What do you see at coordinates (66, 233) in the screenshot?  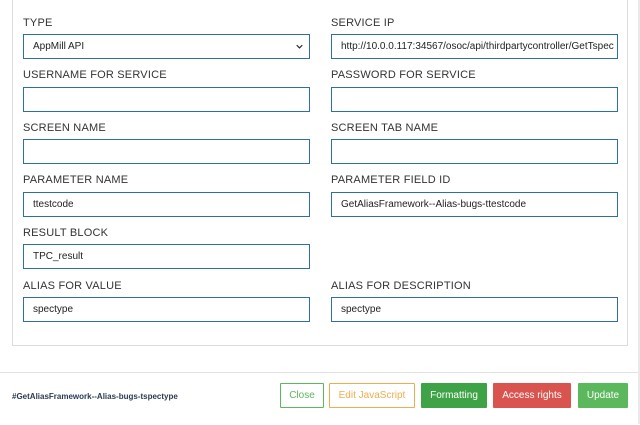 I see `result-block-label: RESULT BLOCK` at bounding box center [66, 233].